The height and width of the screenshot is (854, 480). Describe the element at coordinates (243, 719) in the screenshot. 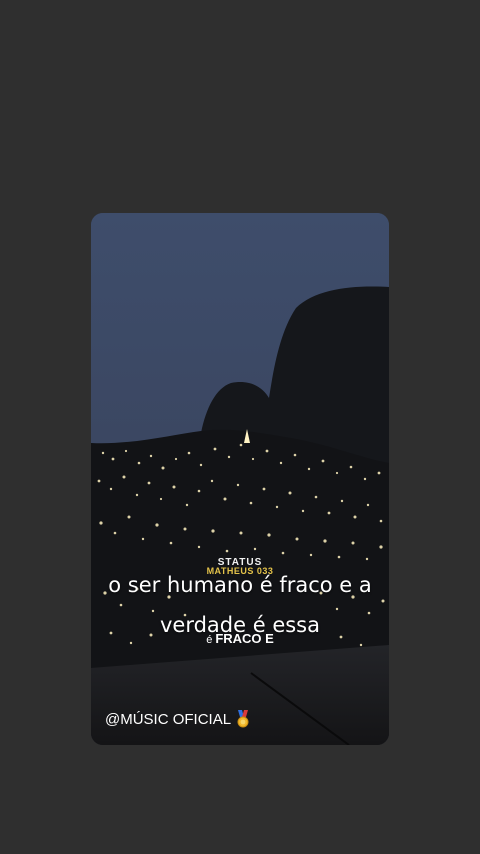

I see `medal-icon` at that location.